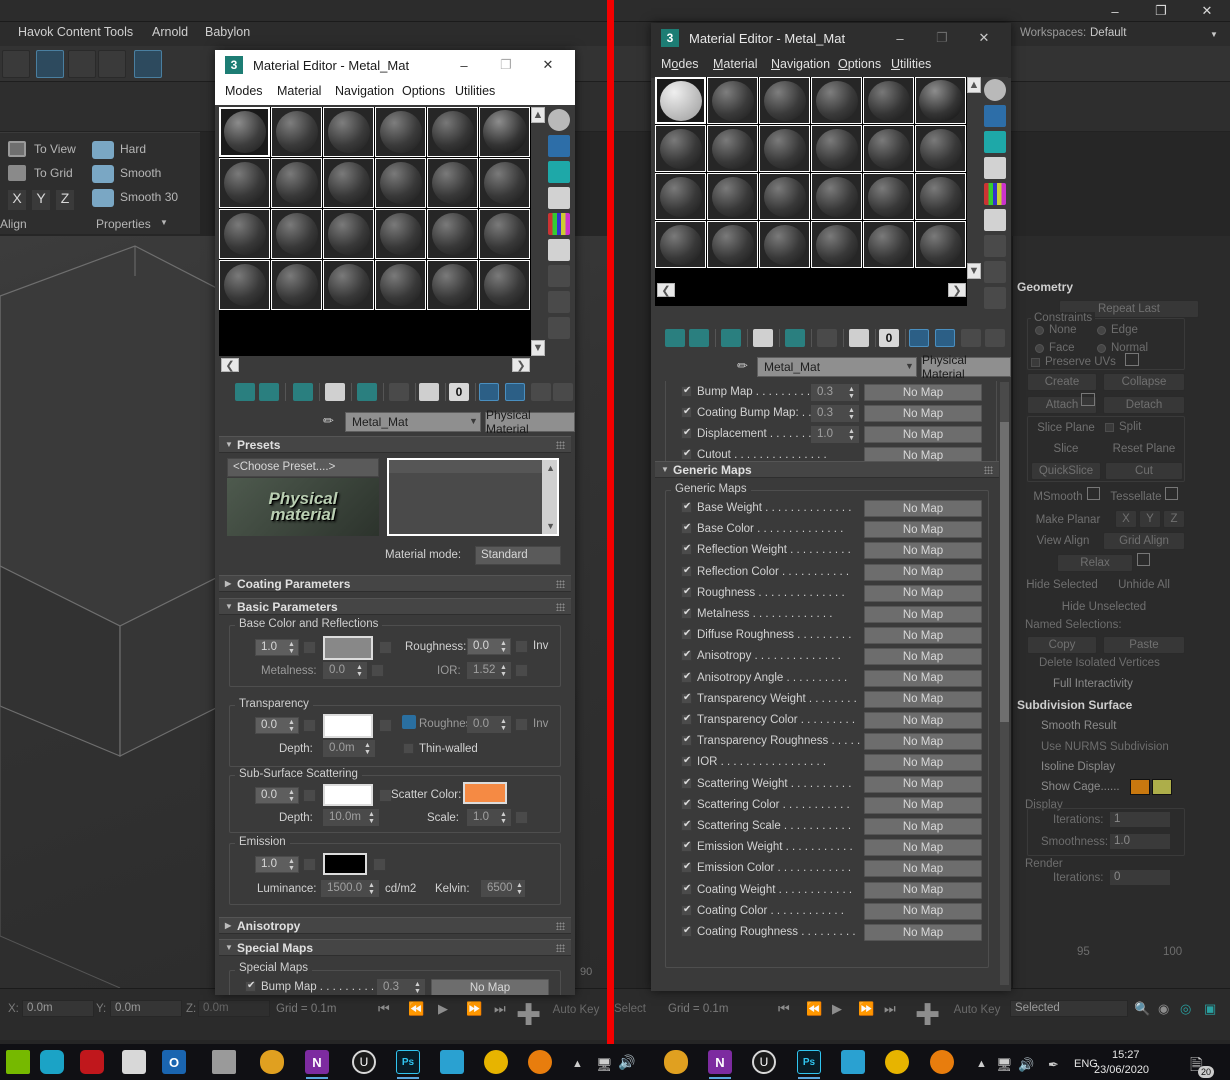 Image resolution: width=1230 pixels, height=1080 pixels. Describe the element at coordinates (521, 670) in the screenshot. I see `ior-map-button` at that location.